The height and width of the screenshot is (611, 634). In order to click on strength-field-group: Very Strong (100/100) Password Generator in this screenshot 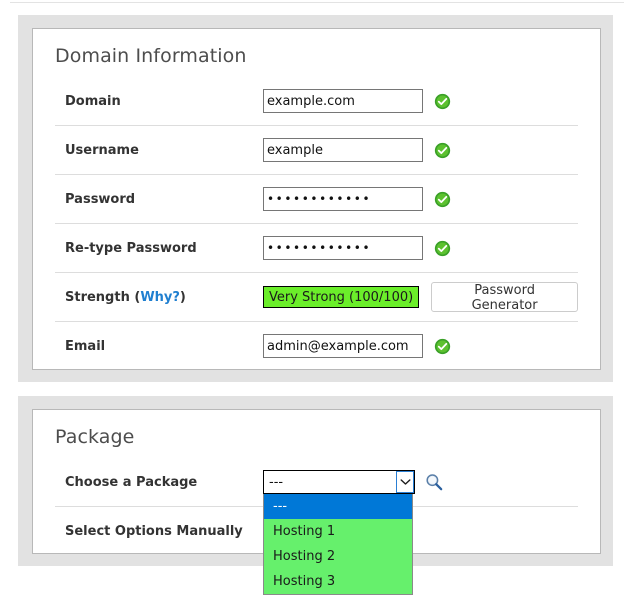, I will do `click(420, 297)`.